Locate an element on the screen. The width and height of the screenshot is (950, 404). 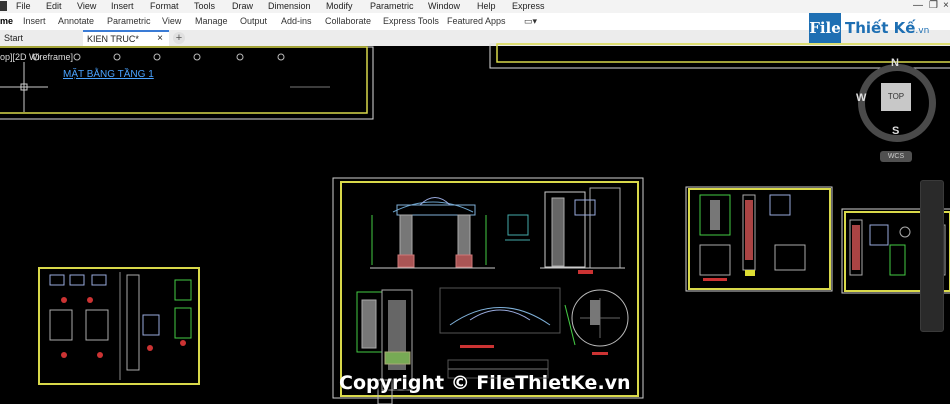
gate-elevation is located at coordinates (432, 233).